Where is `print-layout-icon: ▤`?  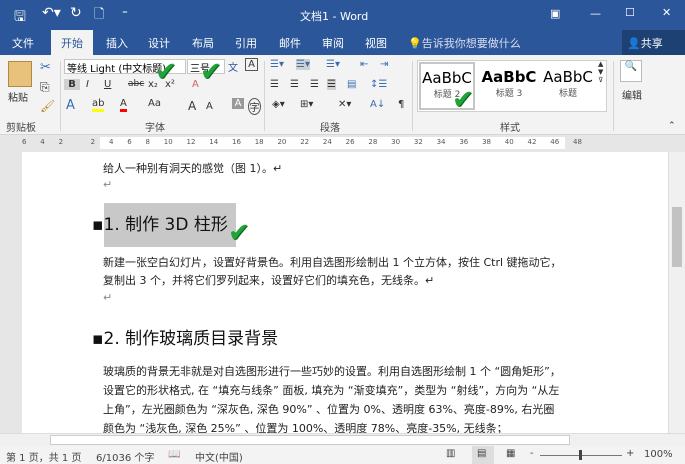
print-layout-icon: ▤ is located at coordinates (483, 455).